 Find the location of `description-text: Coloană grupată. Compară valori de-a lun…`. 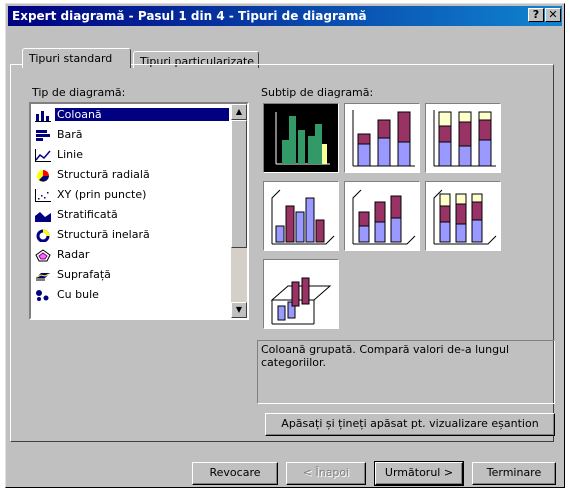

description-text: Coloană grupată. Compară valori de-a lun… is located at coordinates (385, 356).